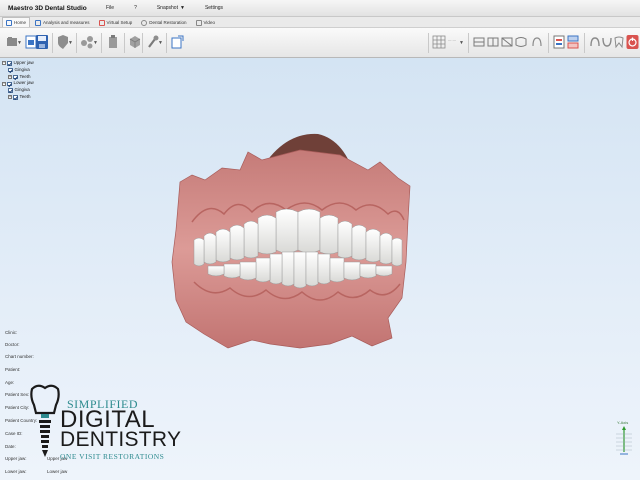 The width and height of the screenshot is (640, 480). I want to click on info-label: Case ID:, so click(14, 433).